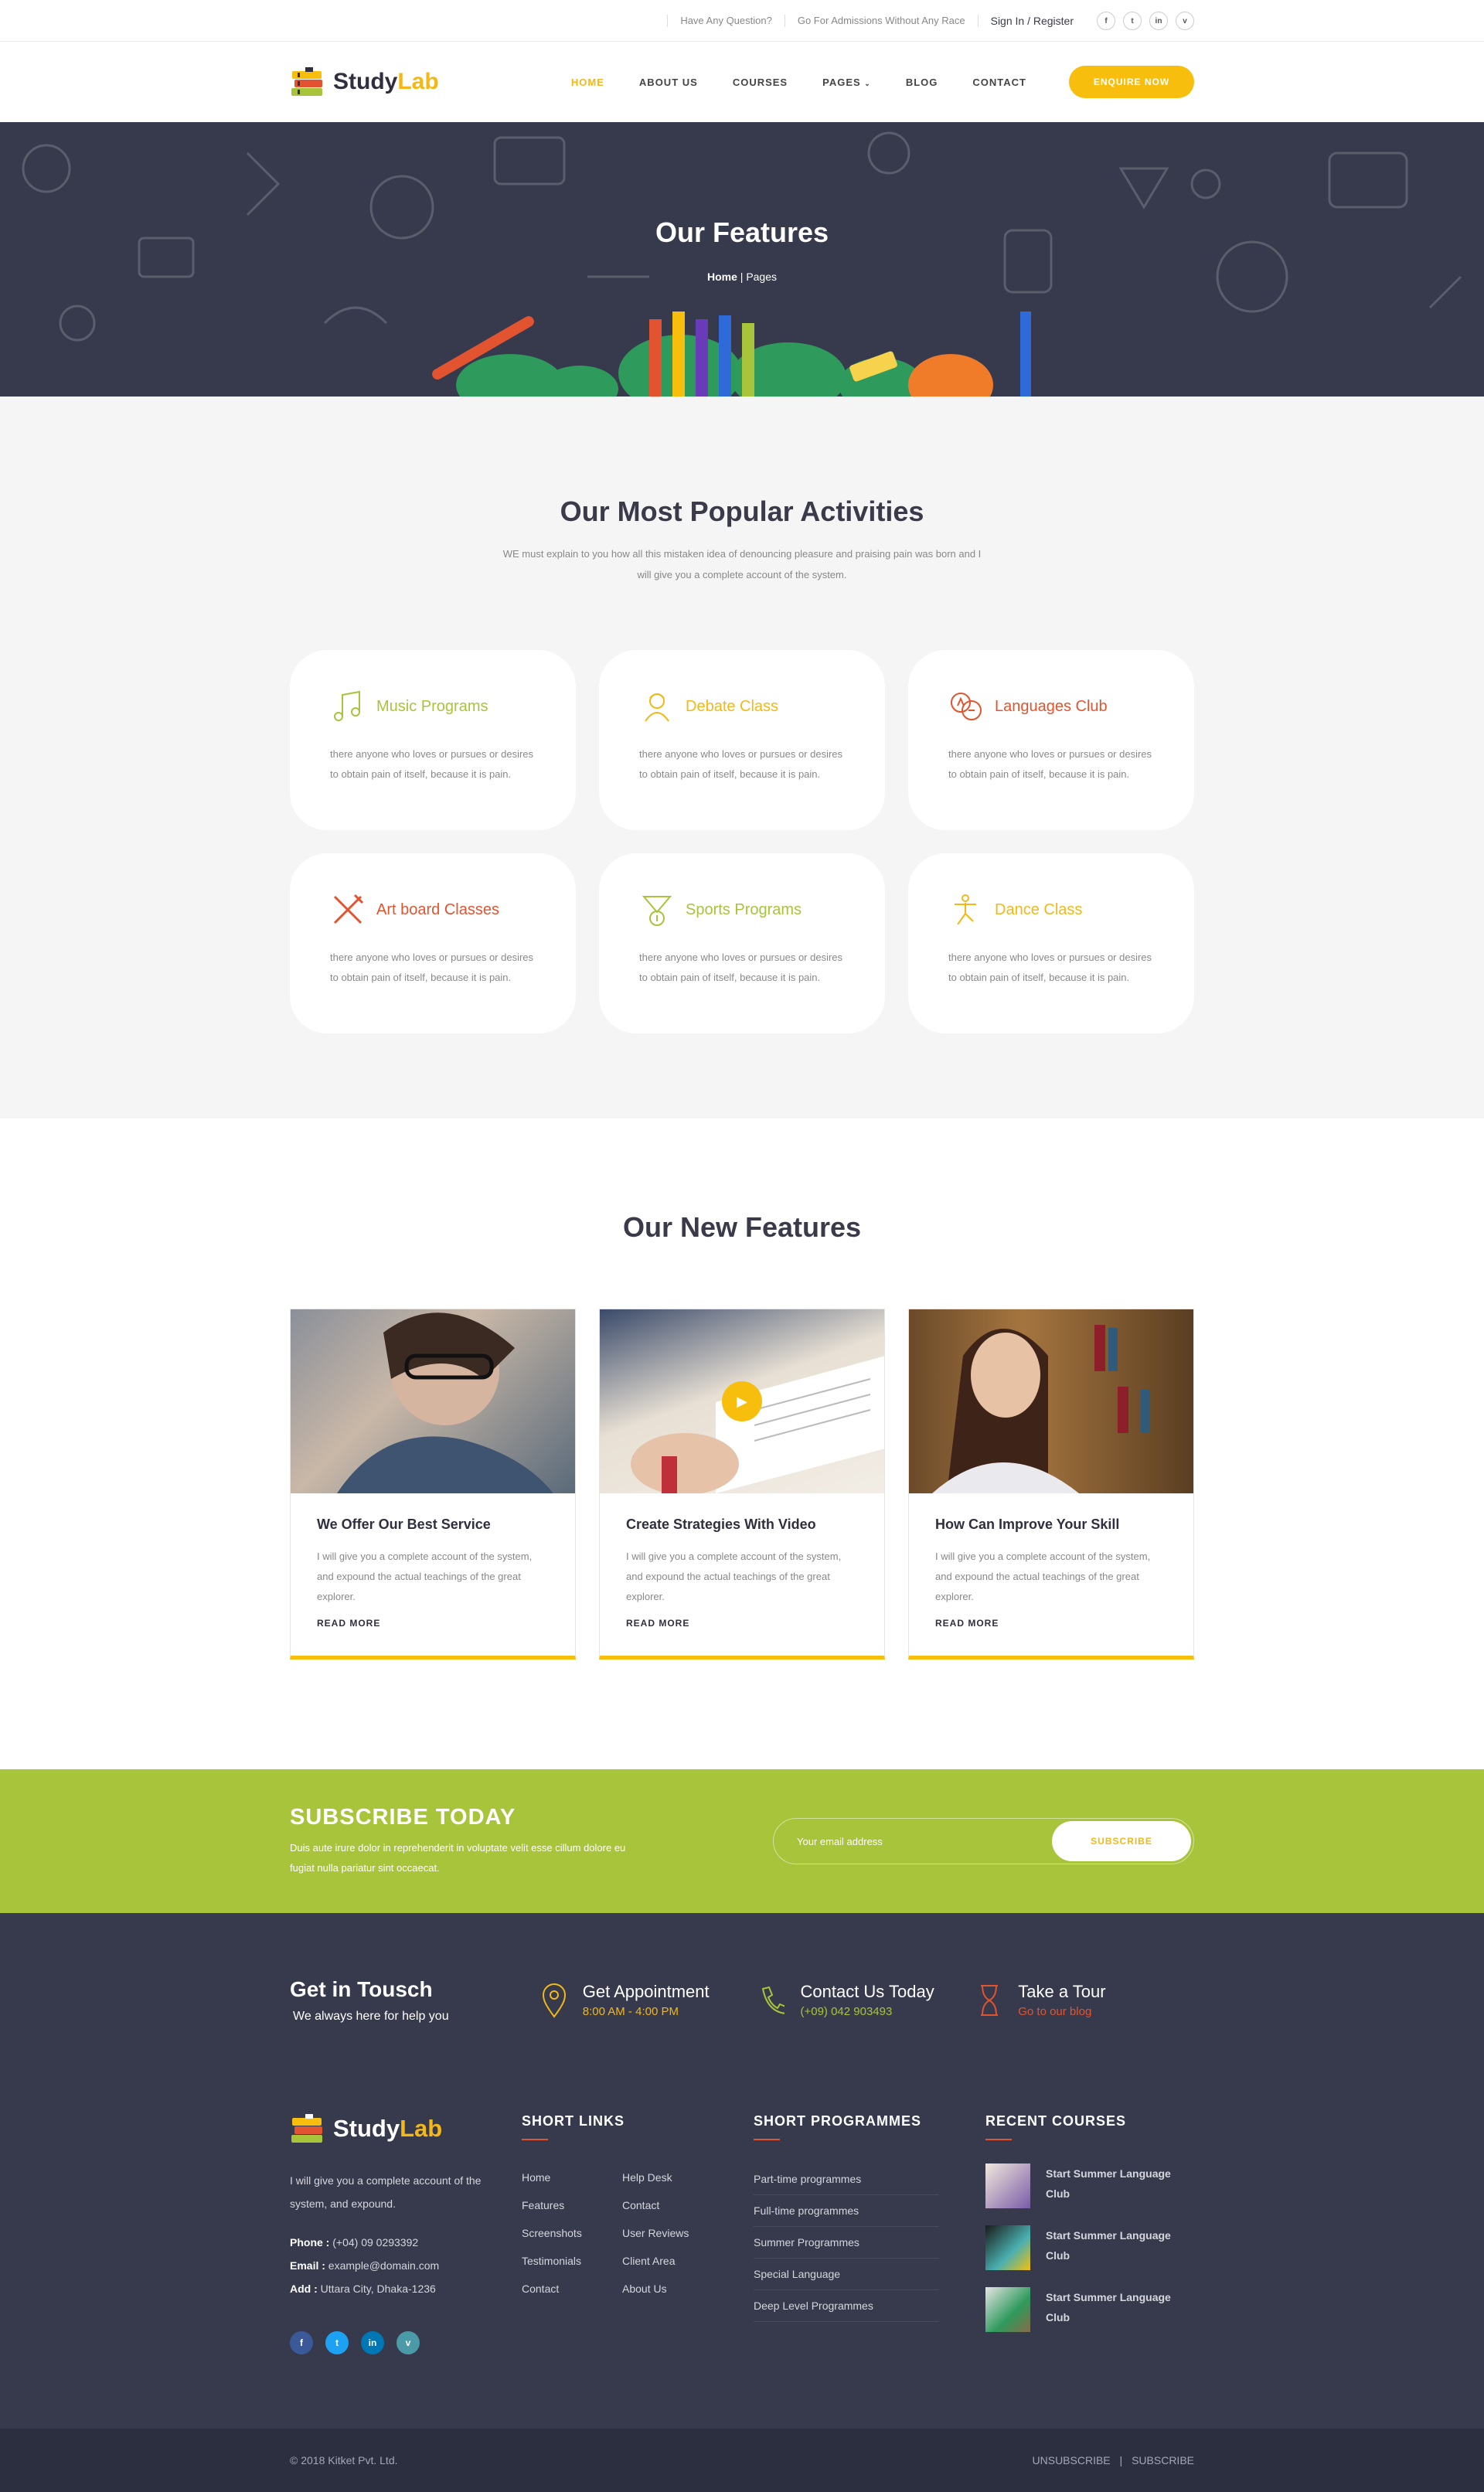 This screenshot has height=2492, width=1484. I want to click on footer-link: About Us, so click(672, 2289).